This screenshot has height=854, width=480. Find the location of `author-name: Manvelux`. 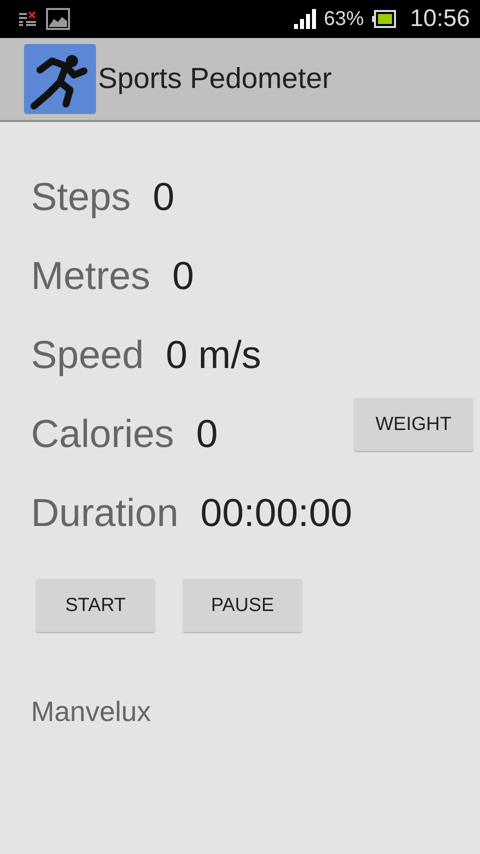

author-name: Manvelux is located at coordinates (91, 712).